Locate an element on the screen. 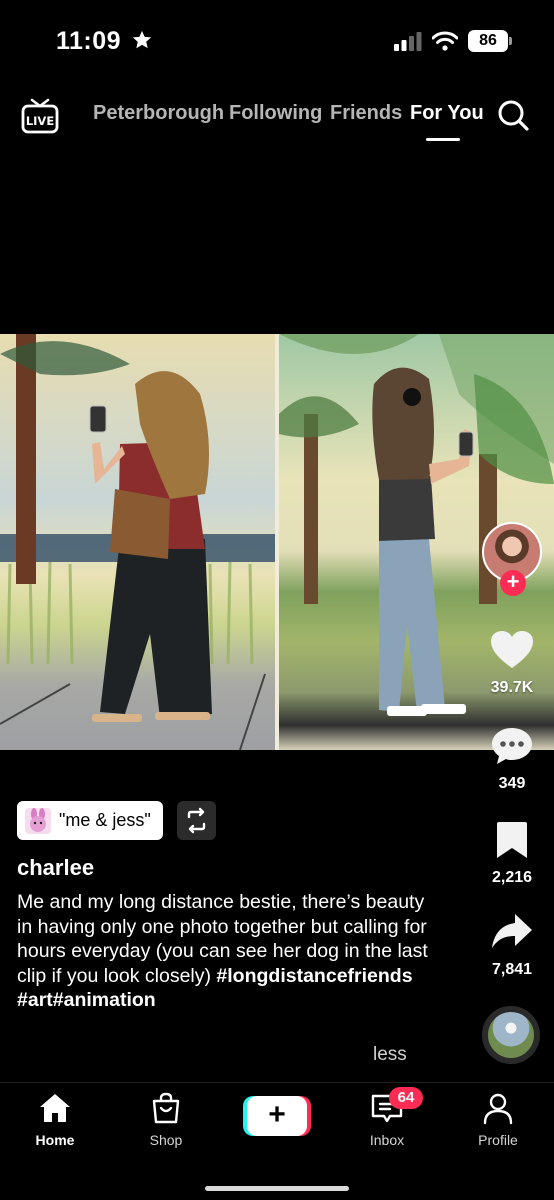  home-icon is located at coordinates (55, 1108).